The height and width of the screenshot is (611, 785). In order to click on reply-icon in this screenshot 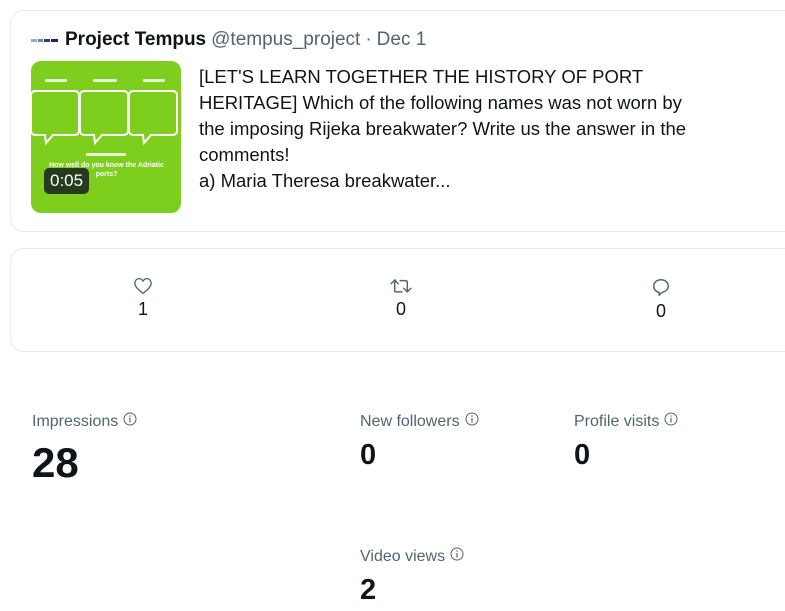, I will do `click(661, 287)`.